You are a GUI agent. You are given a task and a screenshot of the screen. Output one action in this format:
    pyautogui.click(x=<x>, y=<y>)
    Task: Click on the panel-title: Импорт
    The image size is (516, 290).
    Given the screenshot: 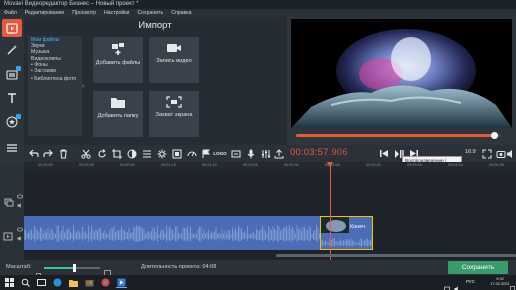 What is the action you would take?
    pyautogui.click(x=155, y=25)
    